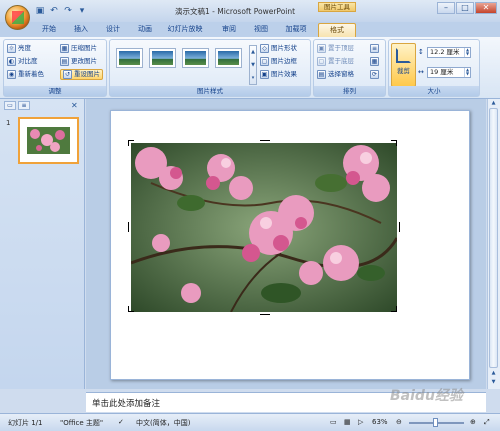 This screenshot has height=431, width=500. I want to click on fit-to-window-icon: ⤢, so click(487, 422).